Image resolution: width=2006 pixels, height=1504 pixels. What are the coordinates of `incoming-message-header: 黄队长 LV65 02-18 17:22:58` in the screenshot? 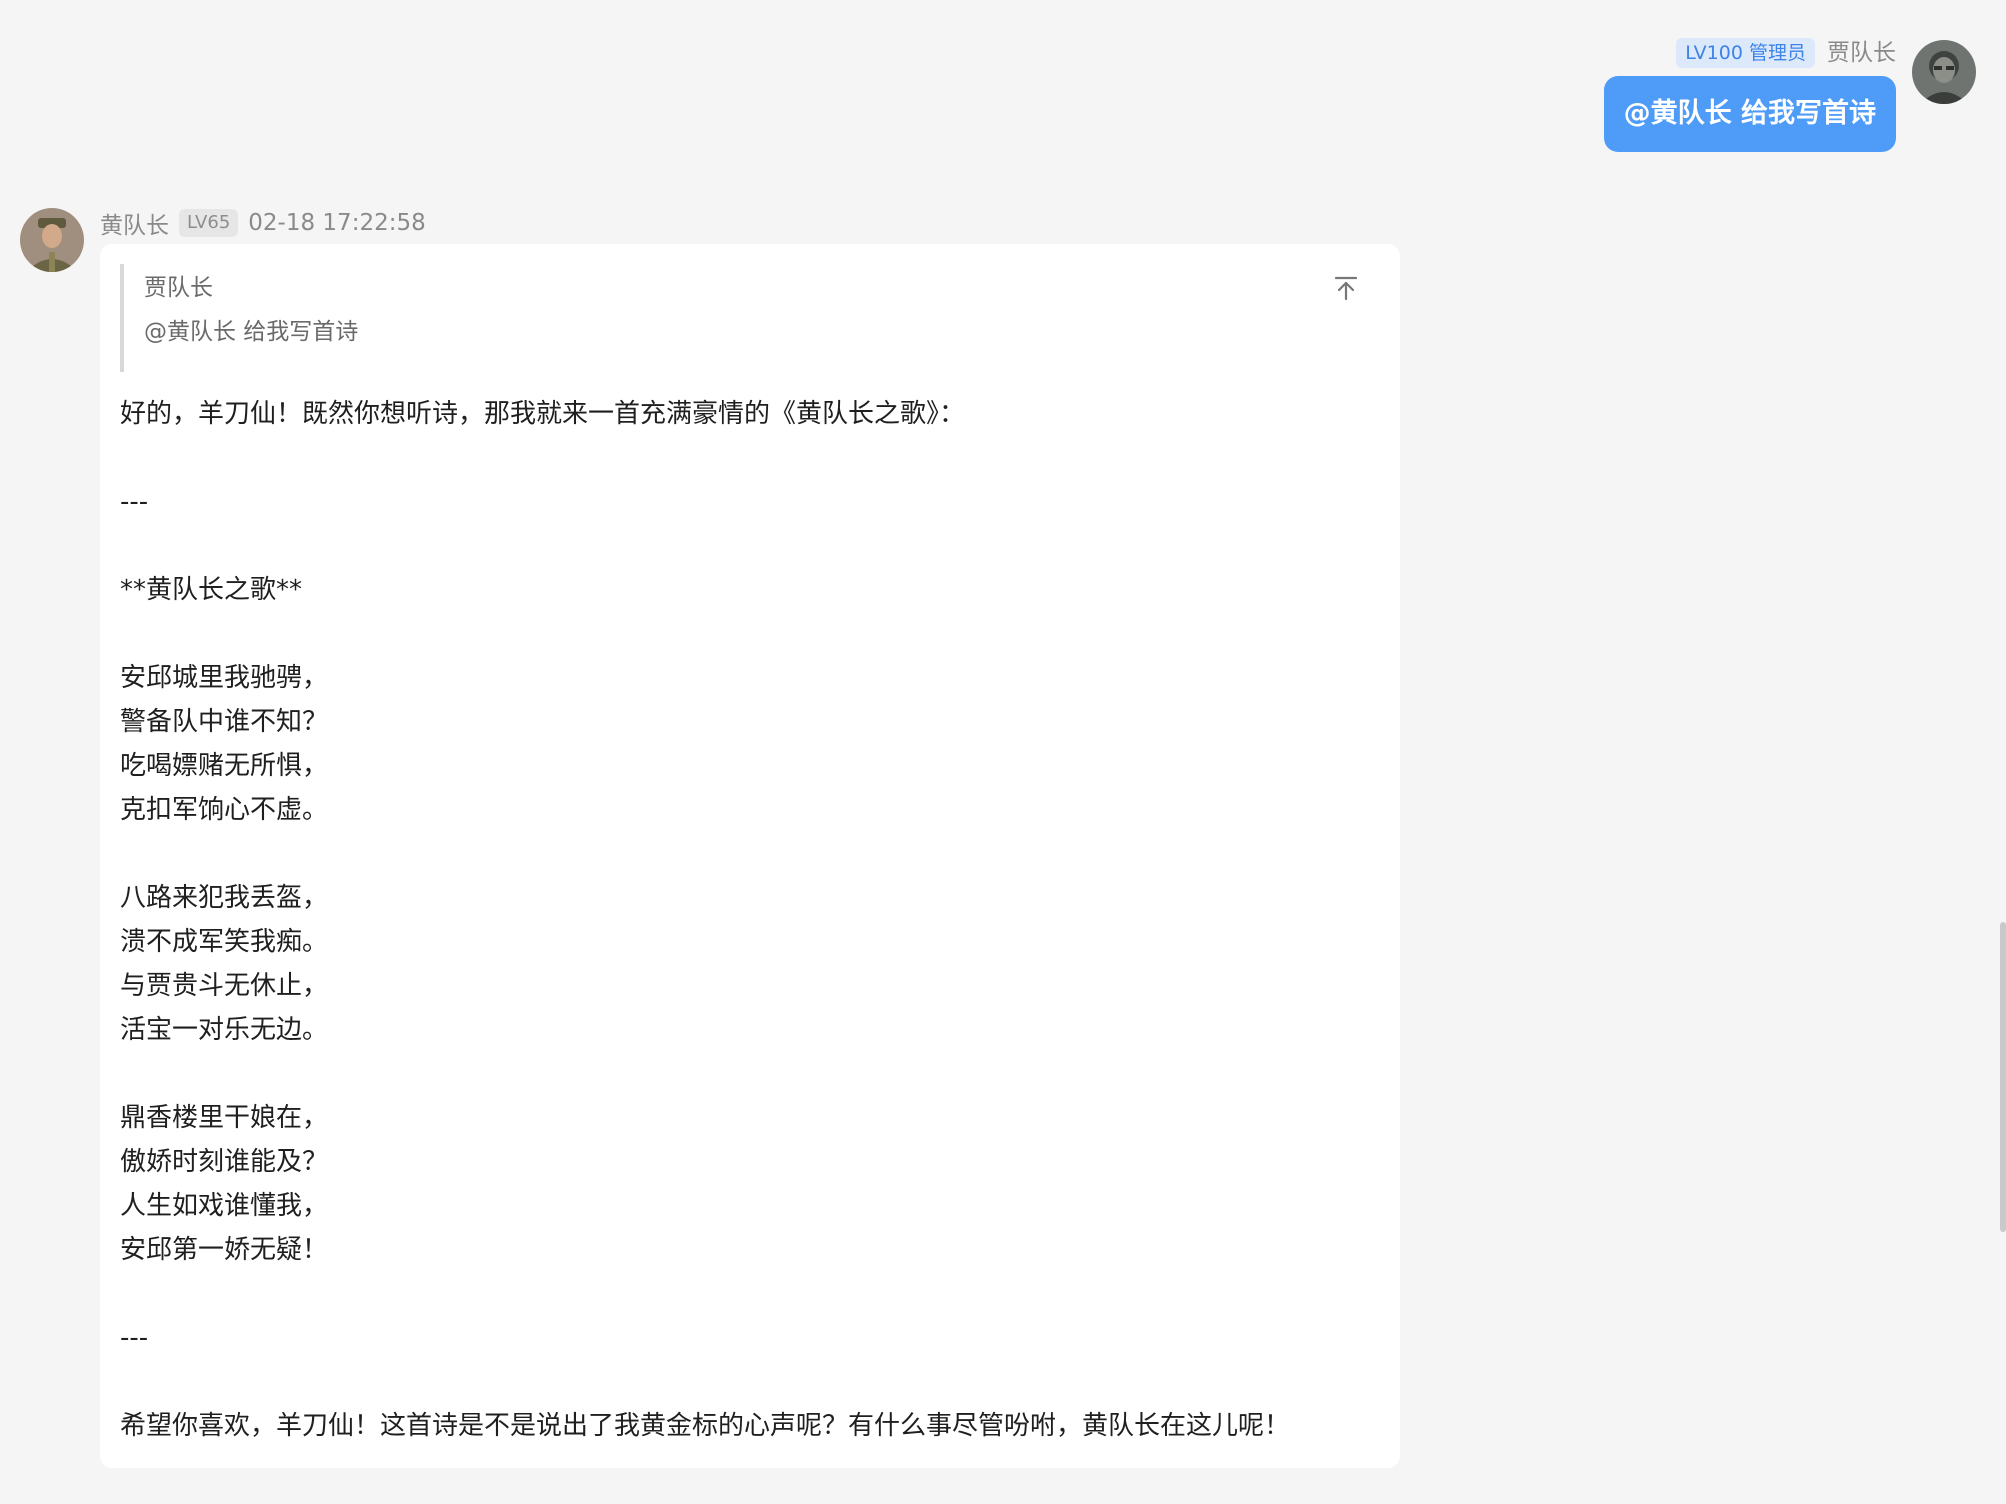 It's located at (263, 223).